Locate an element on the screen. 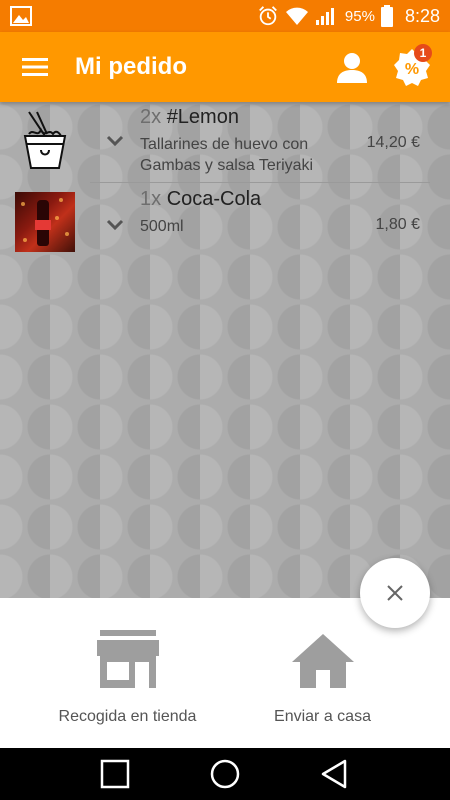 The image size is (450, 800). item-description-line: 500ml is located at coordinates (162, 226).